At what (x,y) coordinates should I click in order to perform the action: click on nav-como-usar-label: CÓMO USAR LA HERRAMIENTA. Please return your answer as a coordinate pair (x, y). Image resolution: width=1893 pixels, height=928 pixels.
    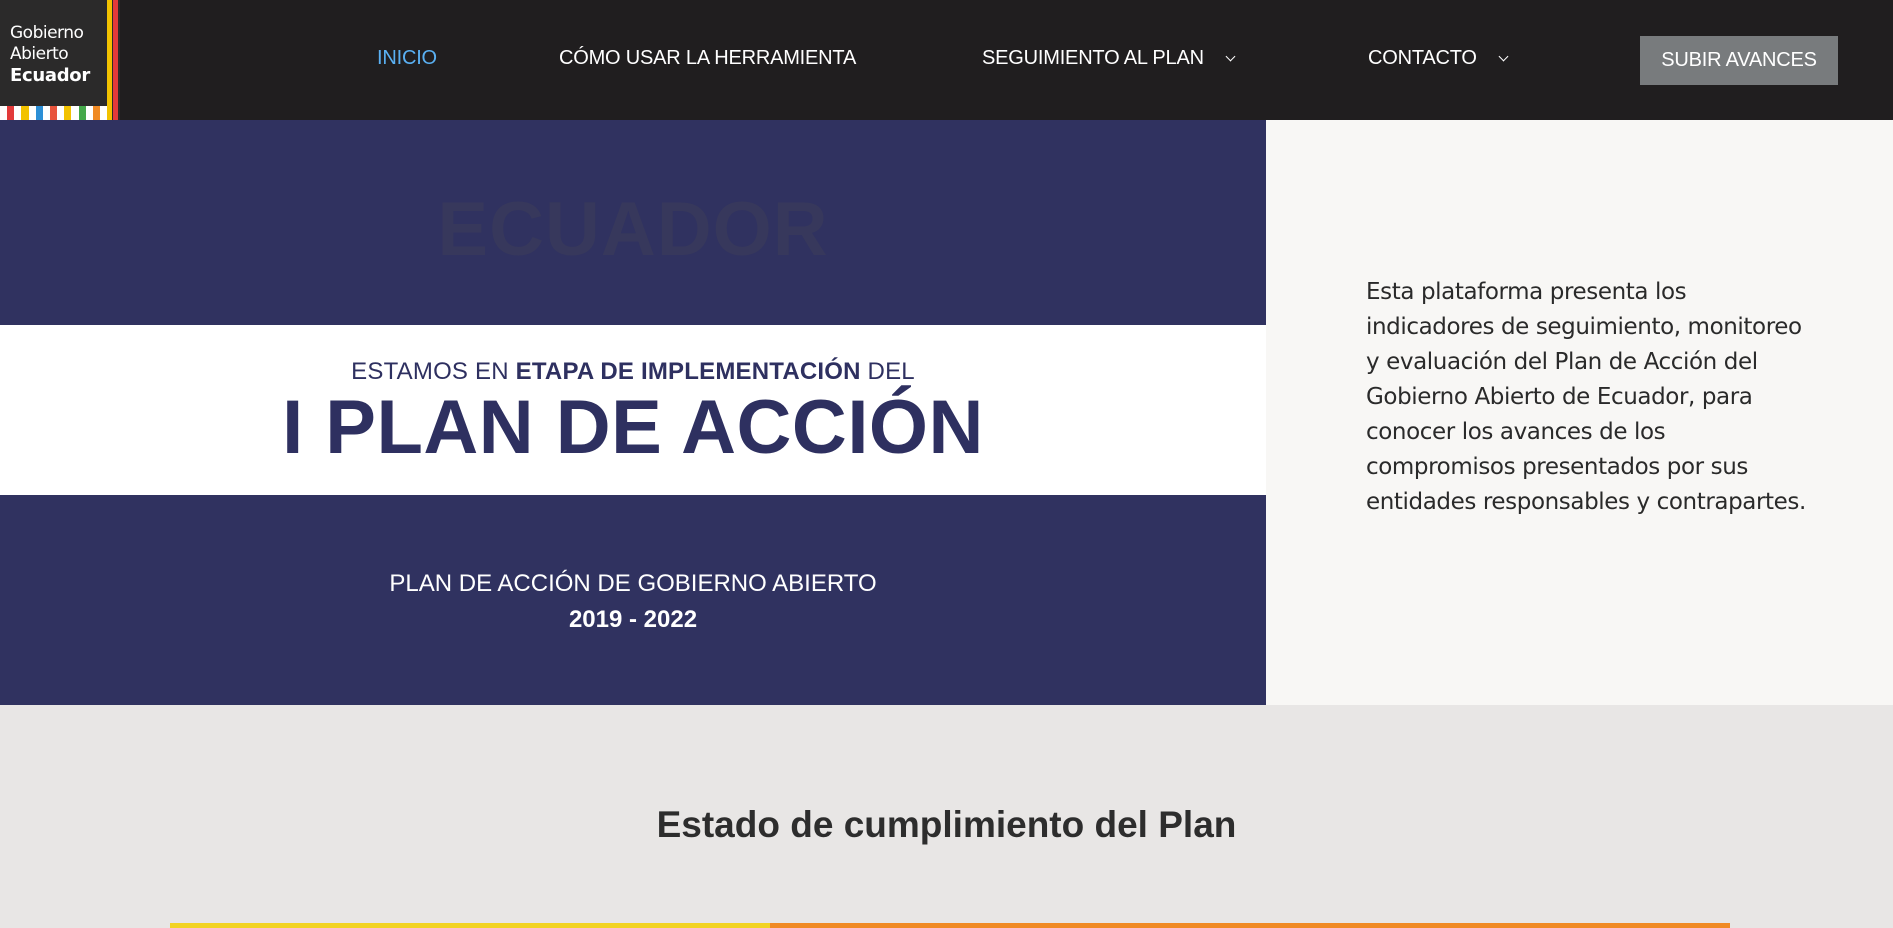
    Looking at the image, I should click on (708, 58).